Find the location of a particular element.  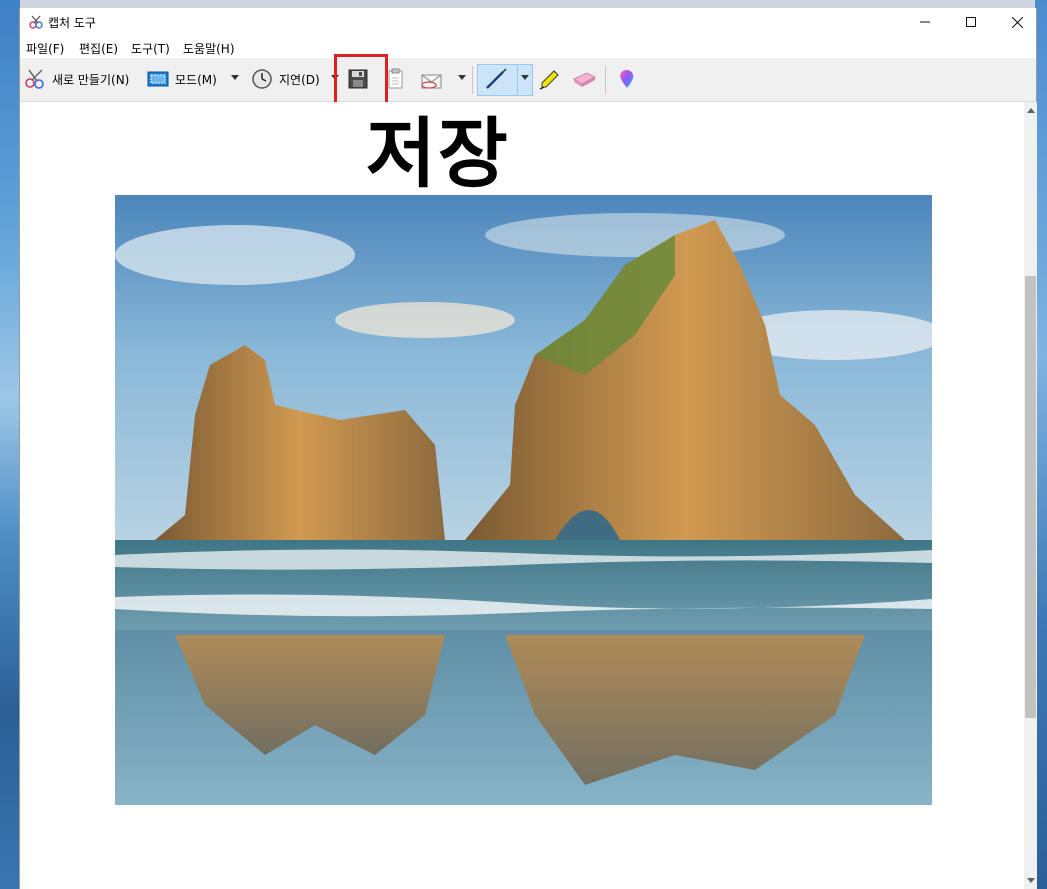

eraser-icon is located at coordinates (584, 79).